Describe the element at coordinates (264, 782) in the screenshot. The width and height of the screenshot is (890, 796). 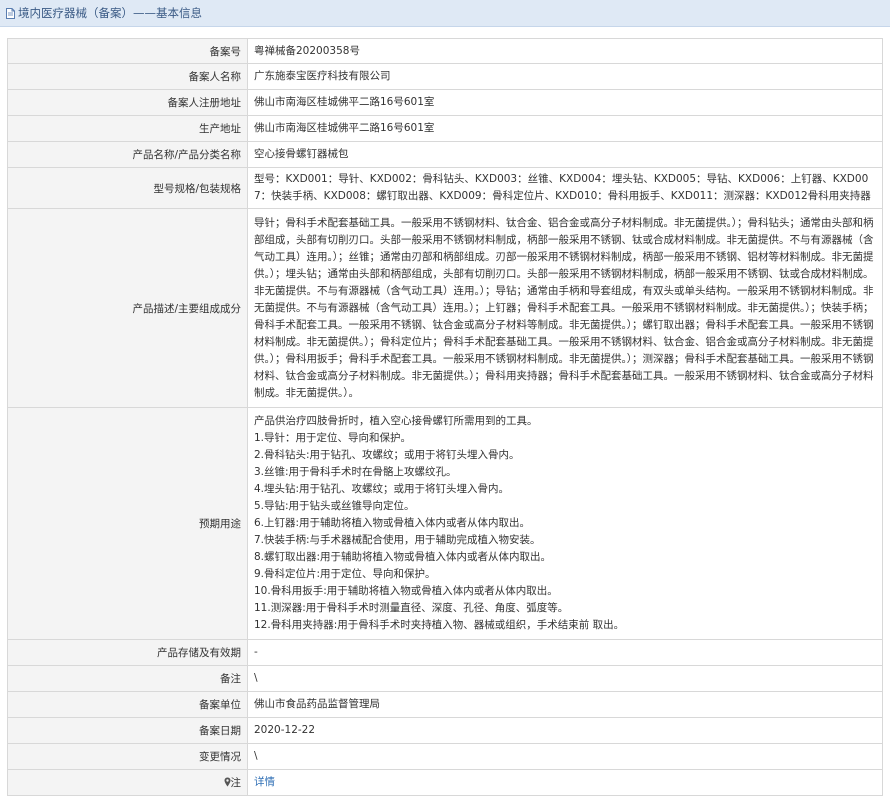
I see `details-link: 详情` at that location.